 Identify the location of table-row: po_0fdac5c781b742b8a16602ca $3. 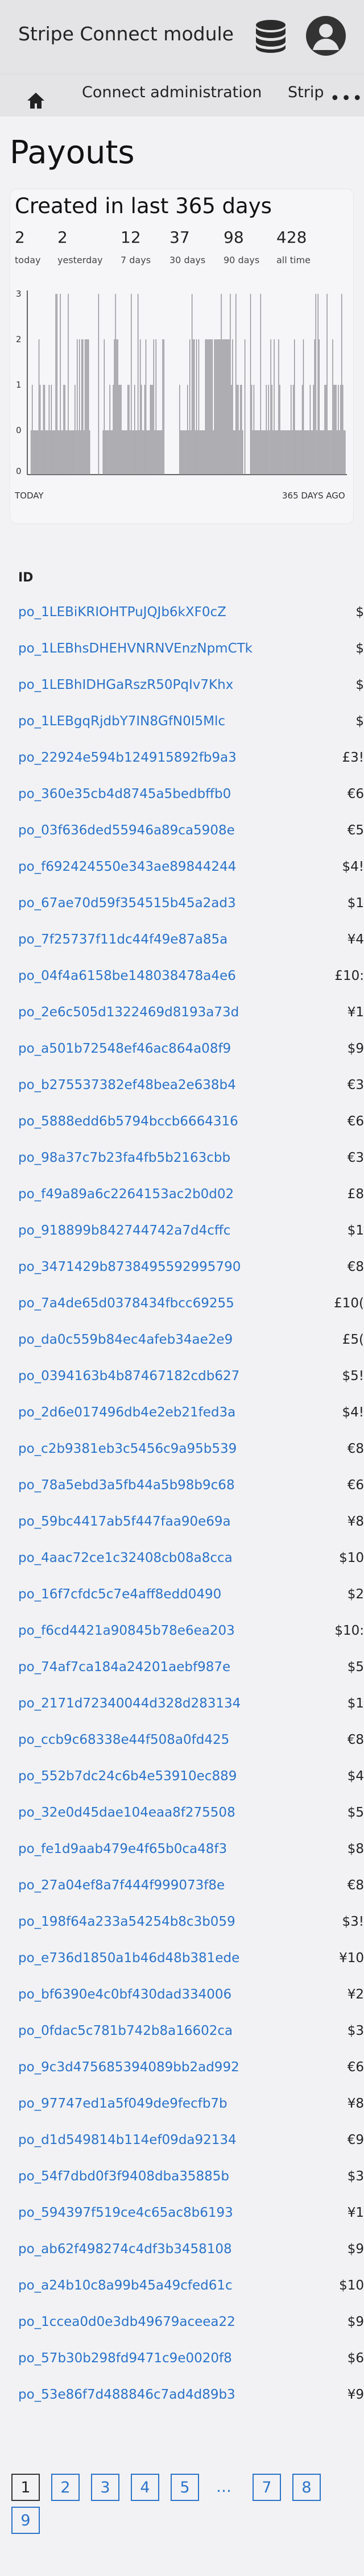
(191, 2033).